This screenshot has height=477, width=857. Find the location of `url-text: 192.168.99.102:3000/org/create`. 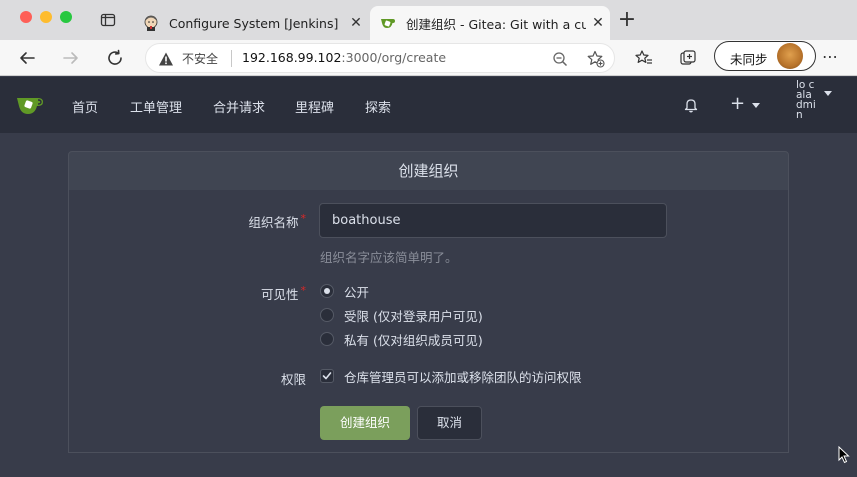

url-text: 192.168.99.102:3000/org/create is located at coordinates (344, 57).